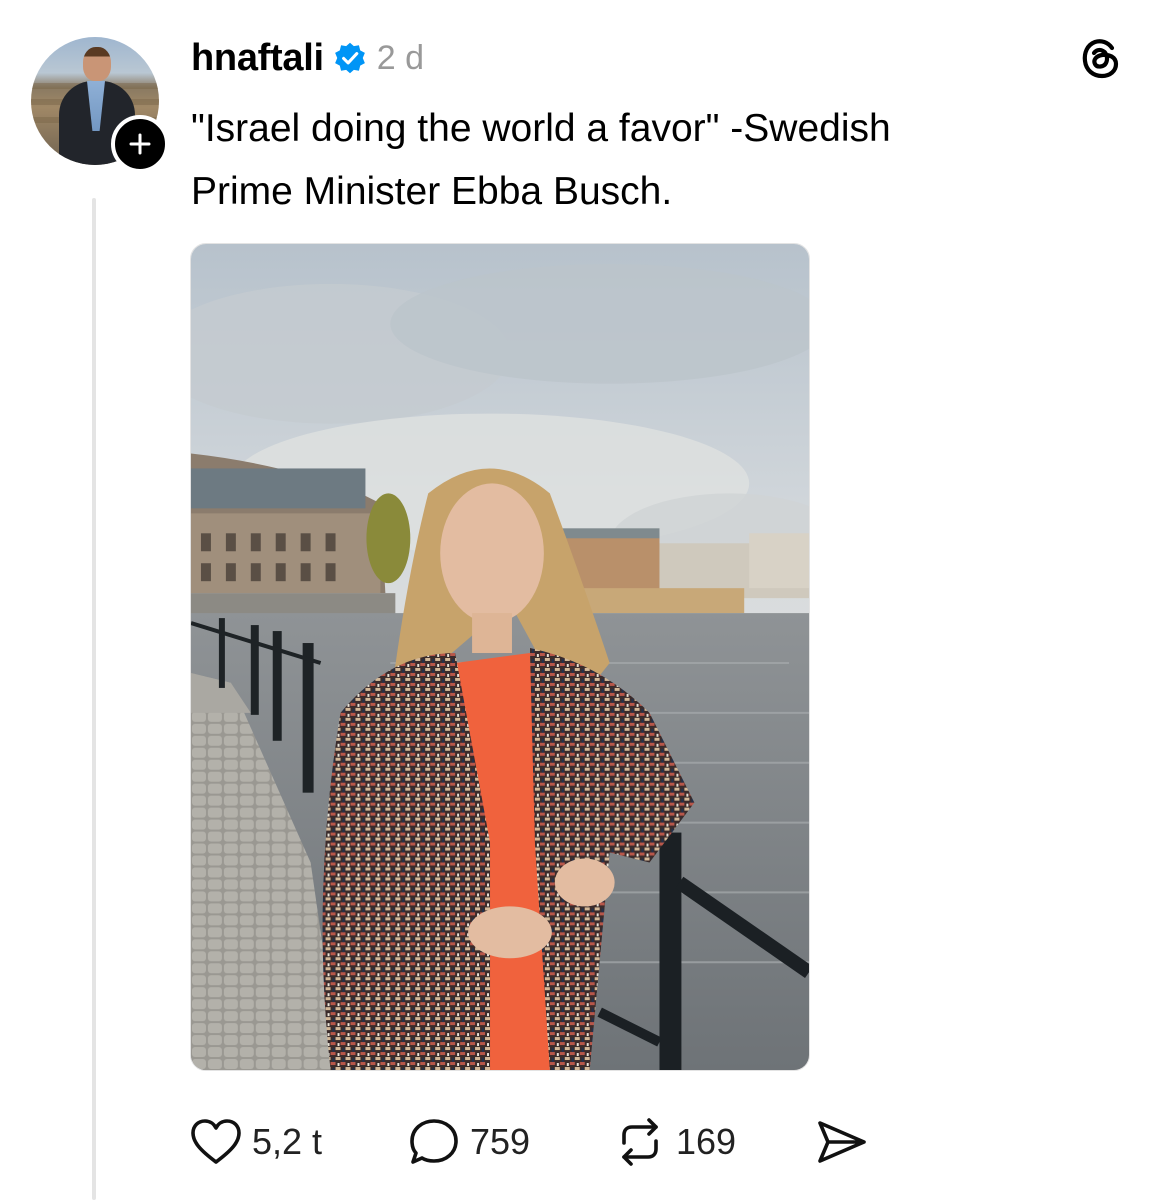  What do you see at coordinates (706, 1141) in the screenshot?
I see `repost-count: 169` at bounding box center [706, 1141].